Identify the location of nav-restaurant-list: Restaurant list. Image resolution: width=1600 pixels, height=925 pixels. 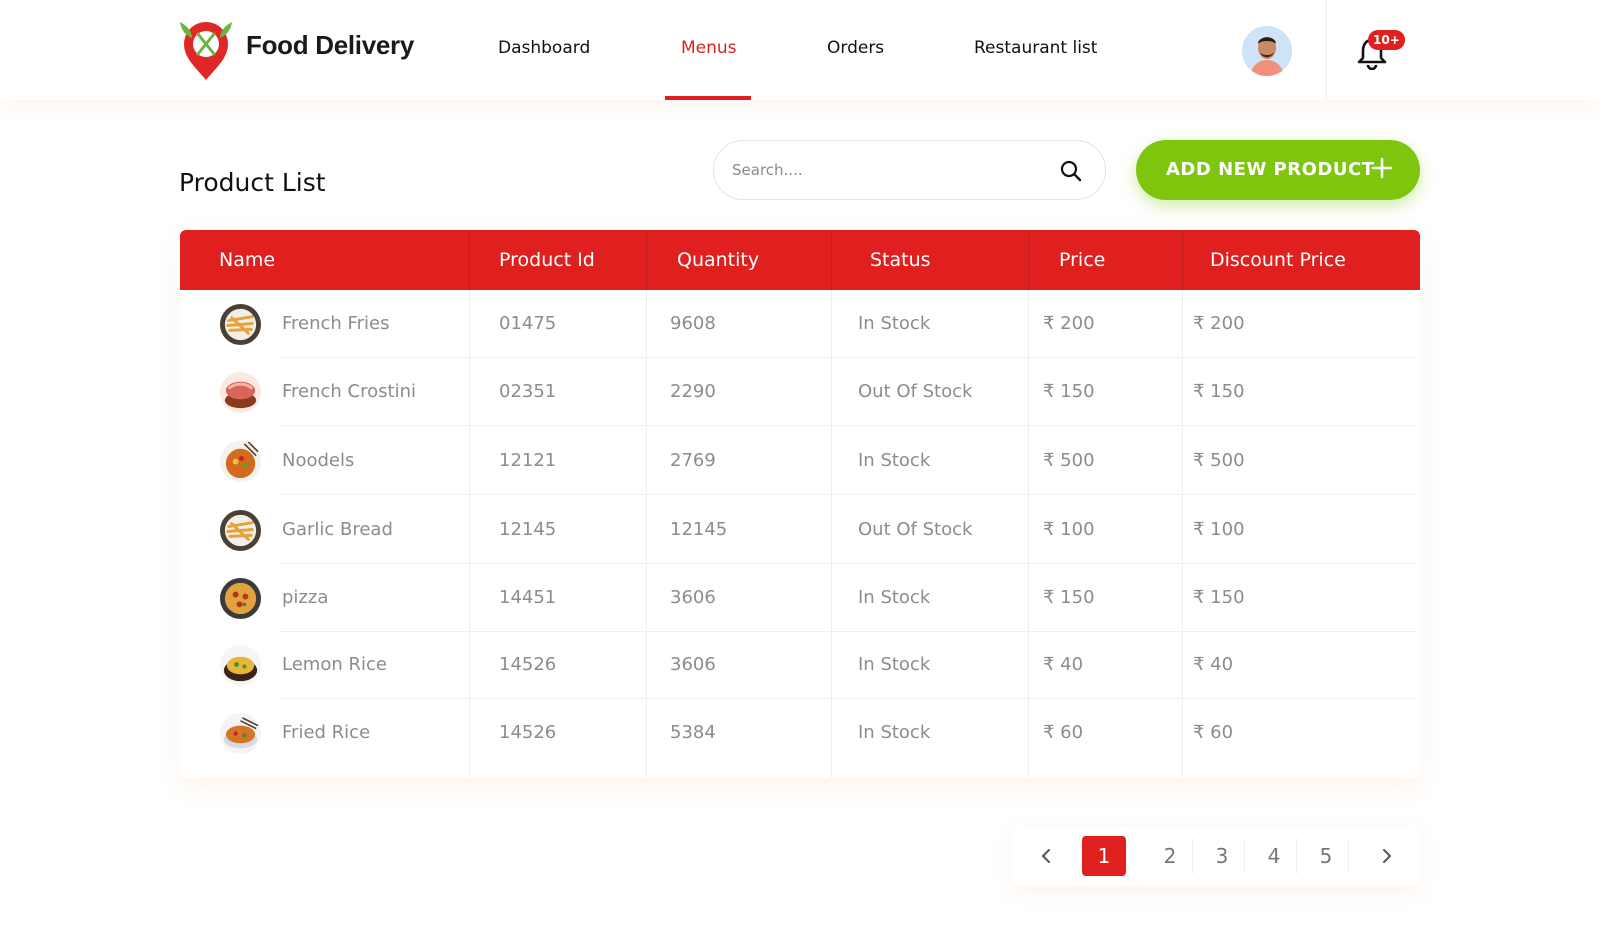
(1035, 48).